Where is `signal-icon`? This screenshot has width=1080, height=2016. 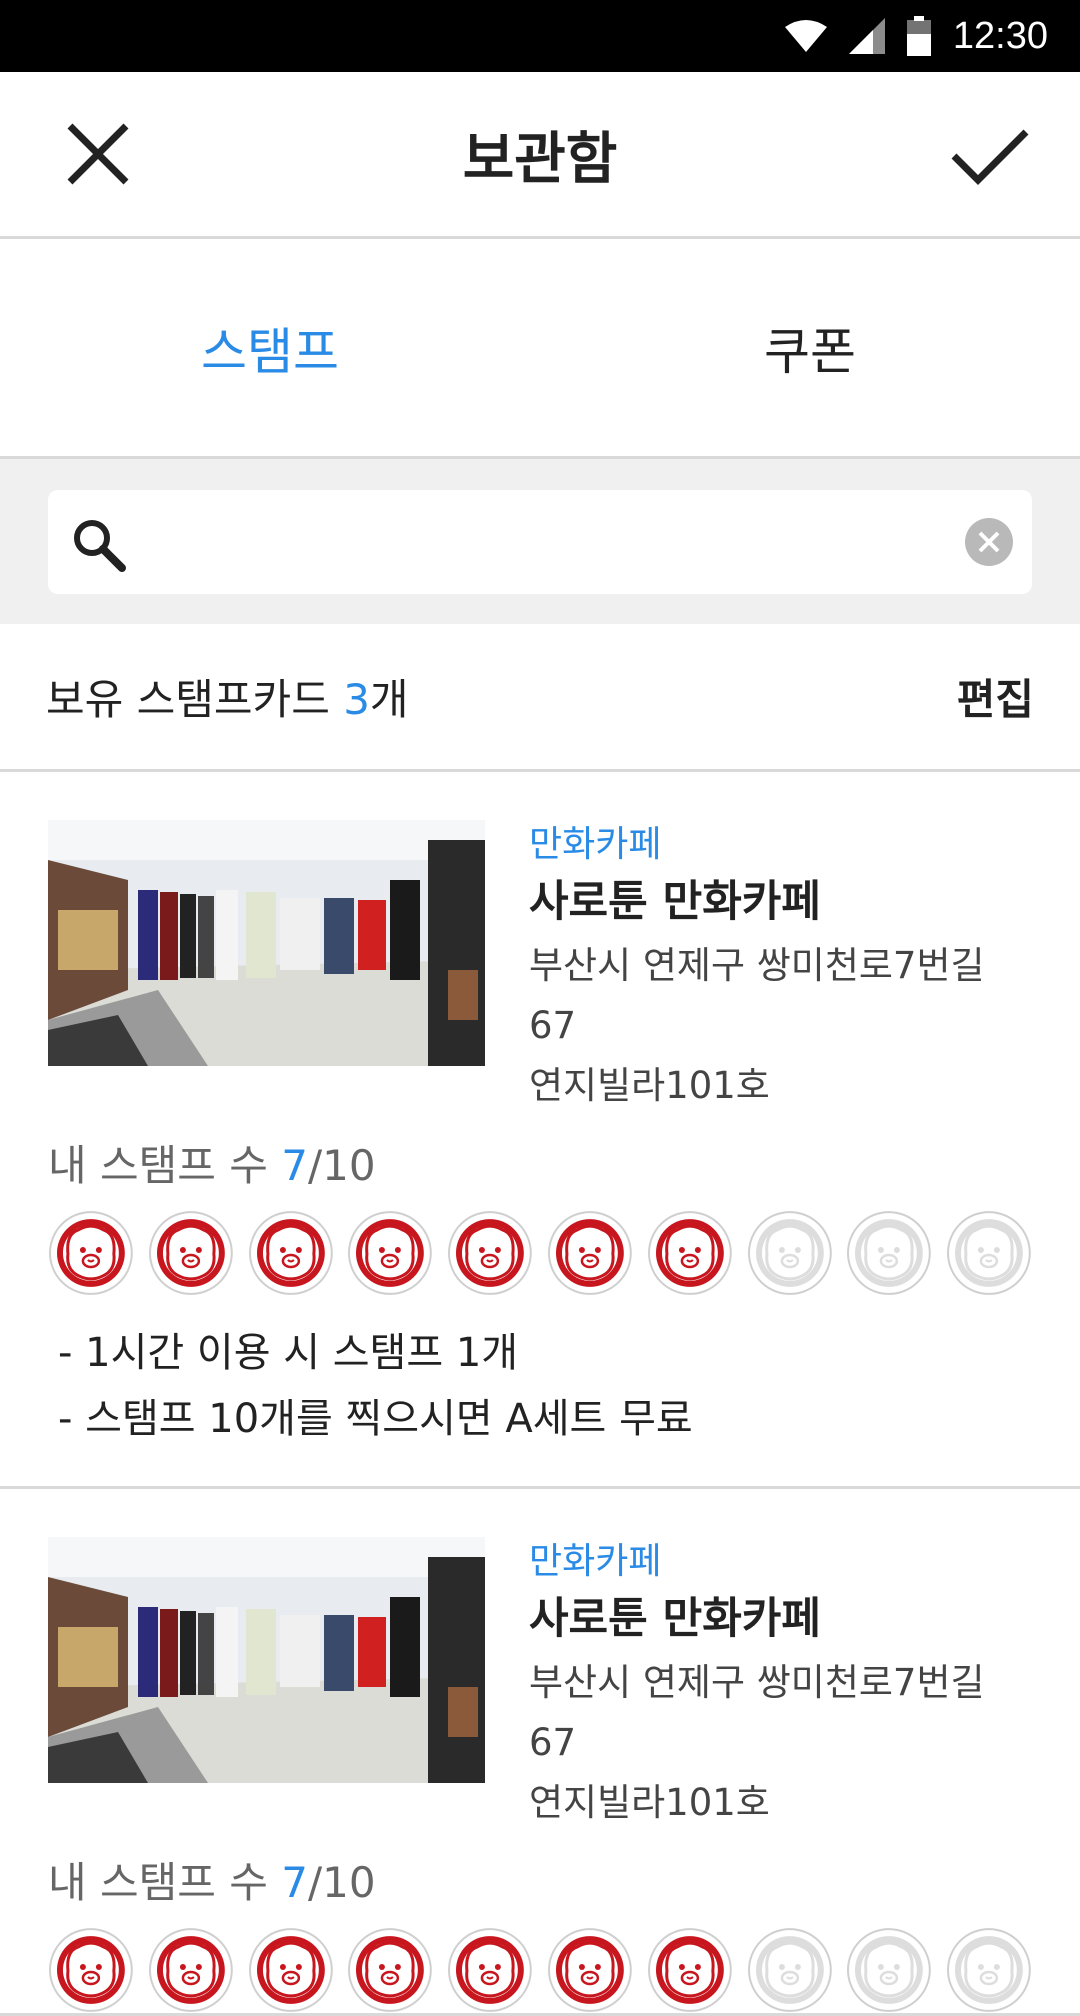
signal-icon is located at coordinates (866, 36).